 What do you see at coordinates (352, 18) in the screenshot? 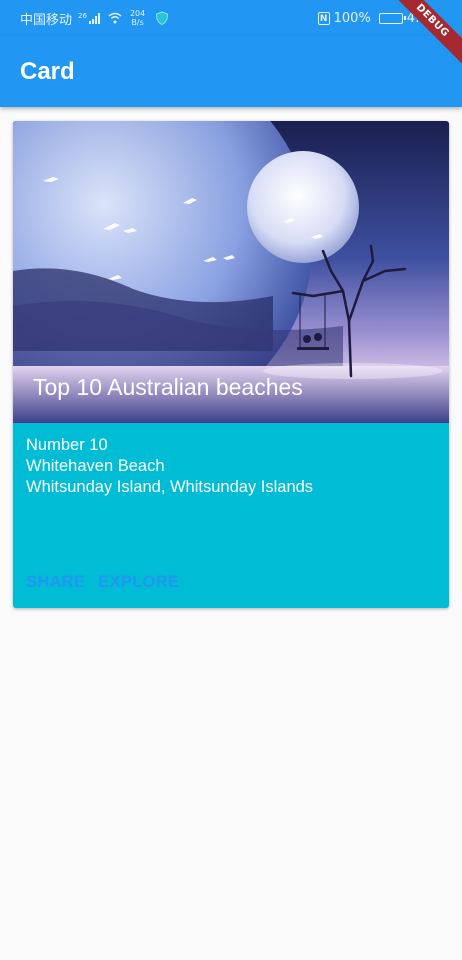
I see `battery-percent: 100%` at bounding box center [352, 18].